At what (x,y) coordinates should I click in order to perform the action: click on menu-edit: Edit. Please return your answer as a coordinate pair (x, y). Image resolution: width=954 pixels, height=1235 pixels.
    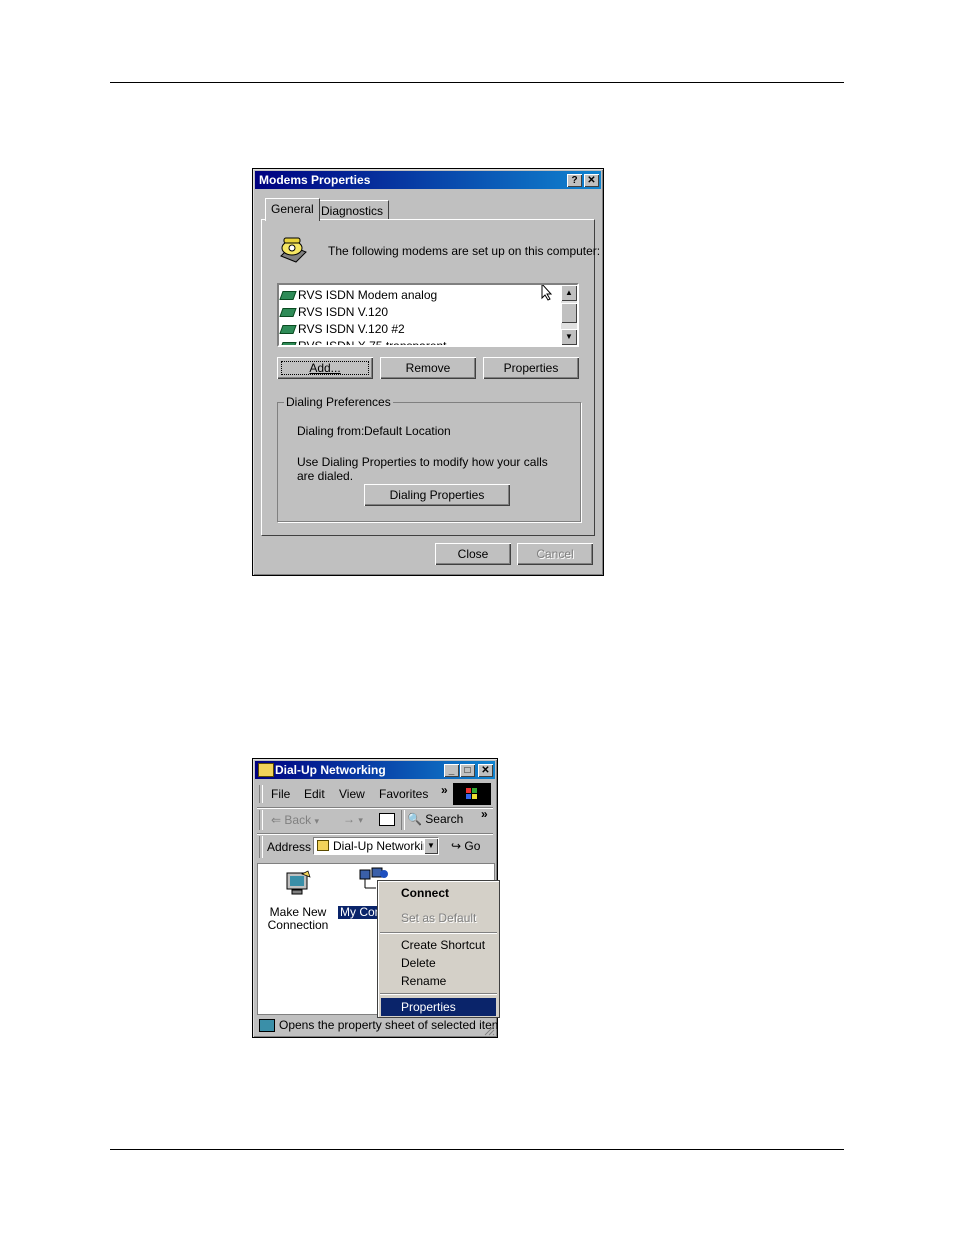
    Looking at the image, I should click on (314, 794).